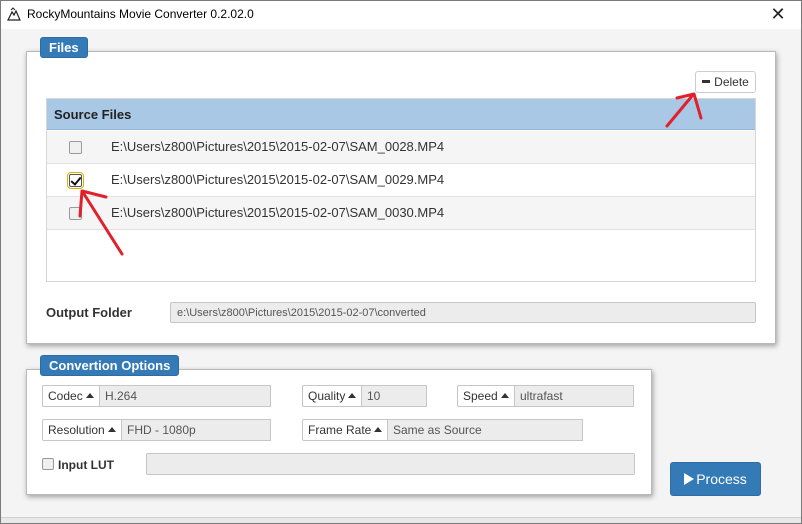 This screenshot has height=524, width=802. Describe the element at coordinates (340, 430) in the screenshot. I see `frame-rate-label: Frame Rate` at that location.